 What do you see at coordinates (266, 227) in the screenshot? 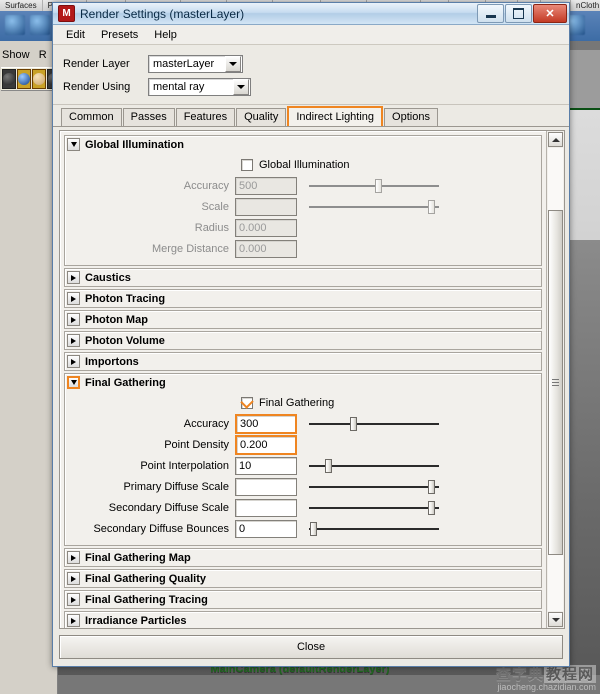
I see `input-radius: 0.000` at bounding box center [266, 227].